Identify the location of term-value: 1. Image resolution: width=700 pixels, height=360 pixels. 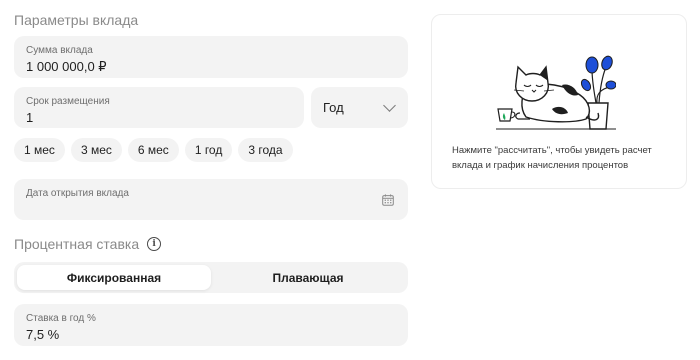
(159, 117).